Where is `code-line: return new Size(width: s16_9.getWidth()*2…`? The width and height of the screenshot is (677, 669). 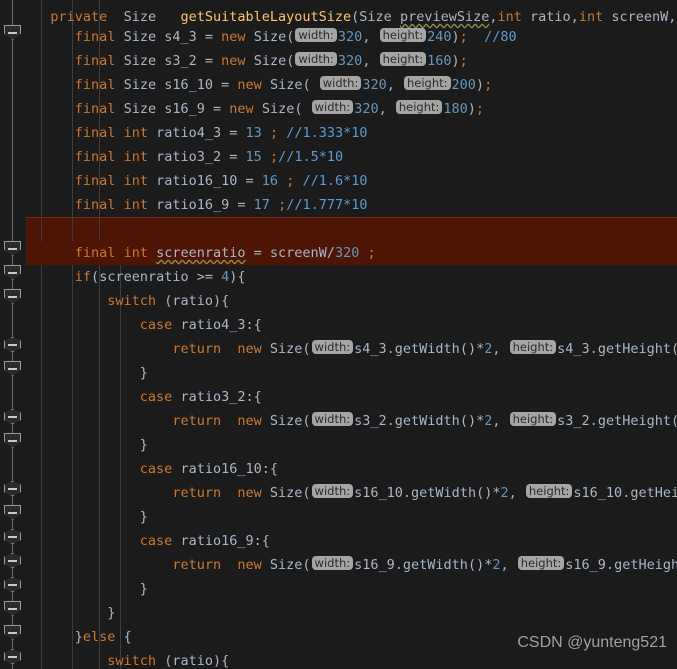
code-line: return new Size(width: s16_9.getWidth()*2… is located at coordinates (351, 565).